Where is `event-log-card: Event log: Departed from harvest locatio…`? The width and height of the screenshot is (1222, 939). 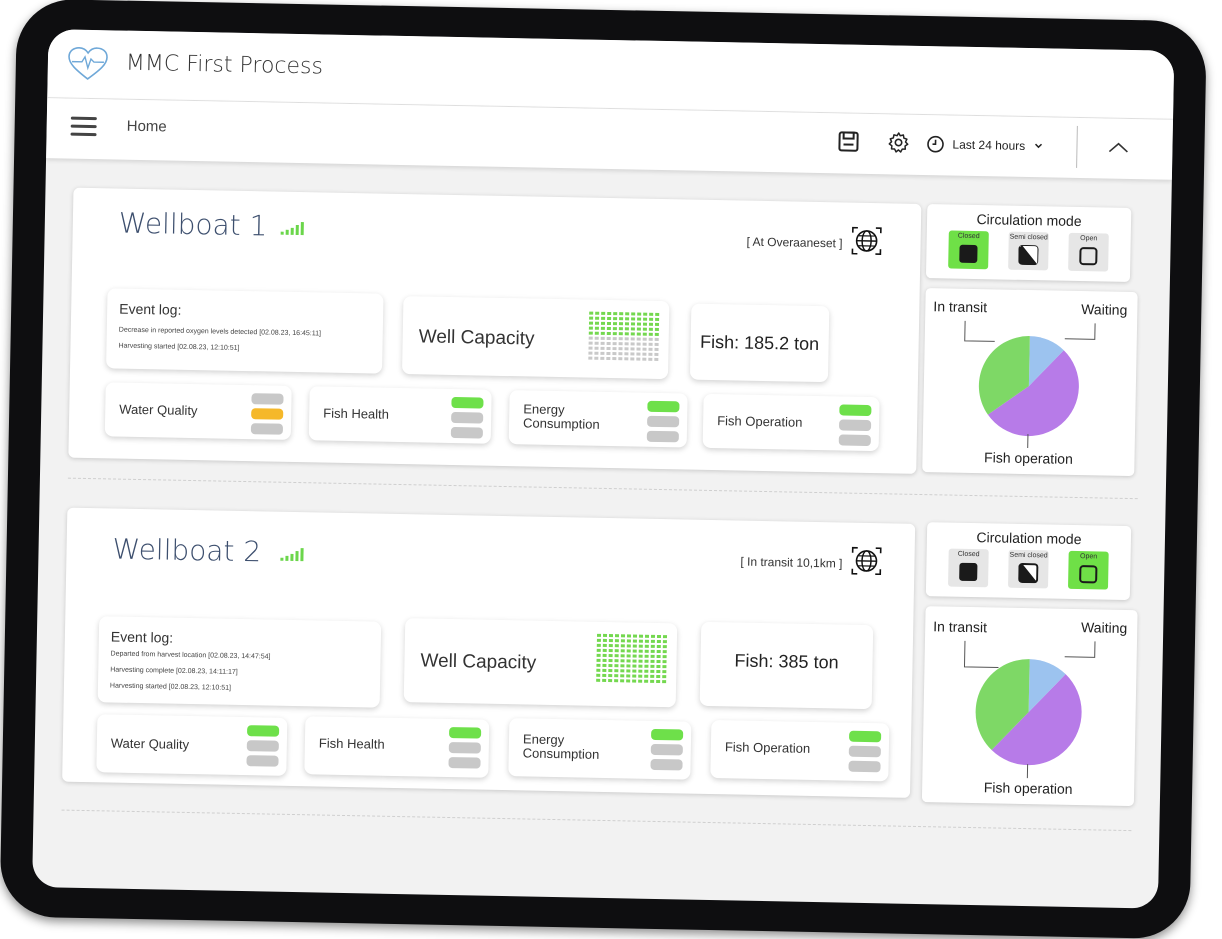
event-log-card: Event log: Departed from harvest locatio… is located at coordinates (240, 661).